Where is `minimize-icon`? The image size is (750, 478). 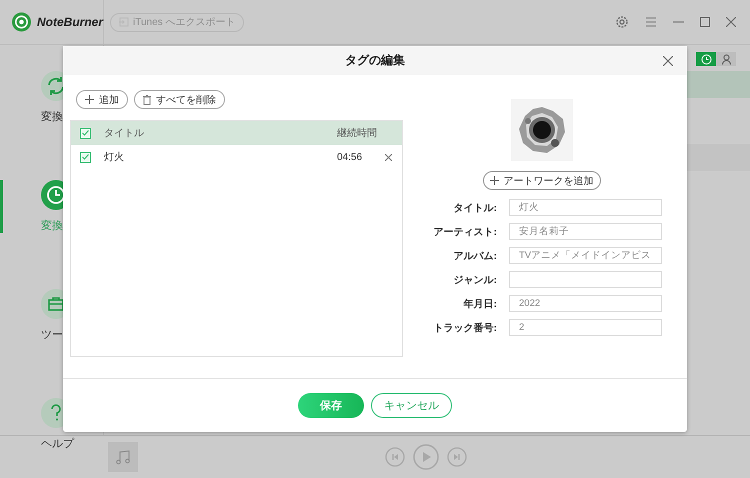 minimize-icon is located at coordinates (678, 22).